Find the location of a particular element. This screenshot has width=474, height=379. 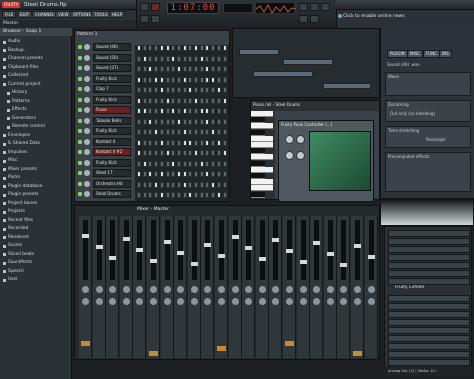

browser-item: Misc is located at coordinates (36, 161).